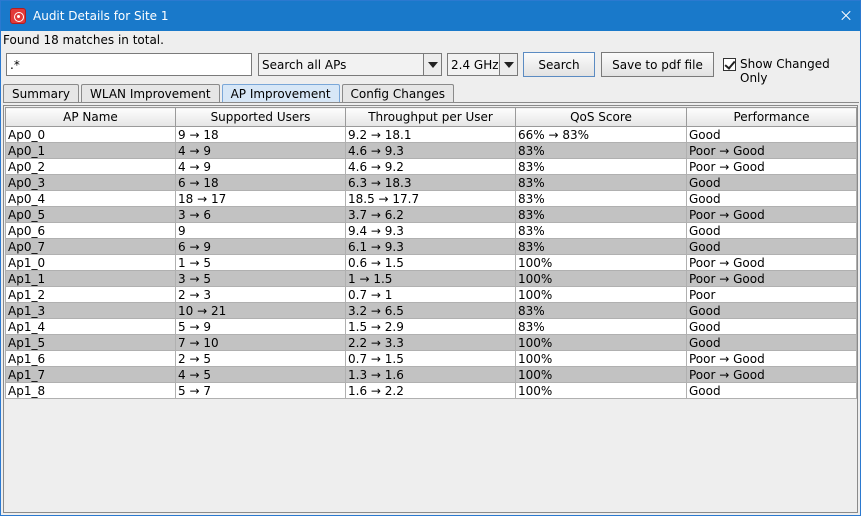 The width and height of the screenshot is (861, 516). Describe the element at coordinates (260, 390) in the screenshot. I see `table-cell: 5 → 7` at that location.